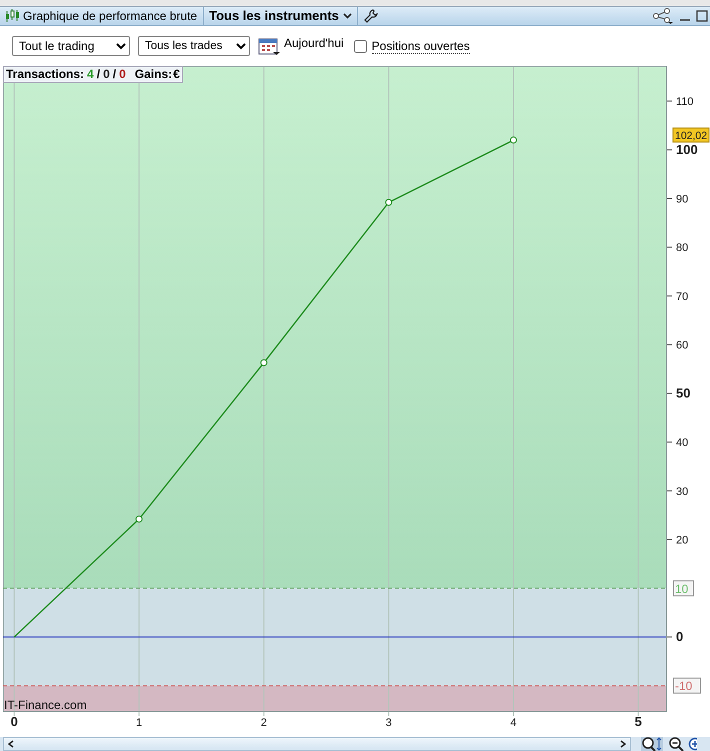 The width and height of the screenshot is (710, 751). I want to click on threshold-label: -10, so click(687, 686).